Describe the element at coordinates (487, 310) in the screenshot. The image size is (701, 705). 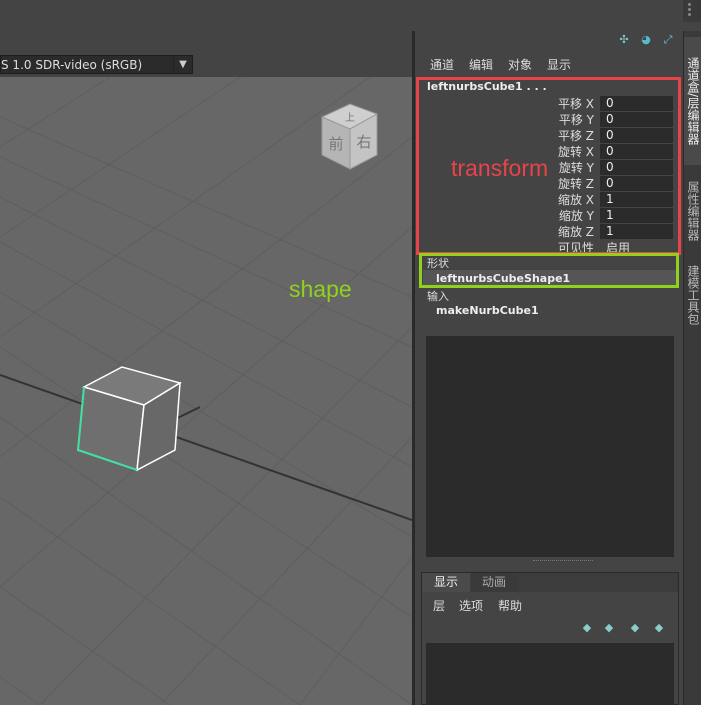
I see `input-name: makeNurbCube1` at that location.